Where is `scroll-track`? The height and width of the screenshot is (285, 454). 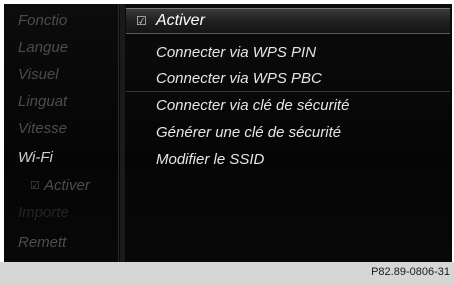 scroll-track is located at coordinates (122, 133).